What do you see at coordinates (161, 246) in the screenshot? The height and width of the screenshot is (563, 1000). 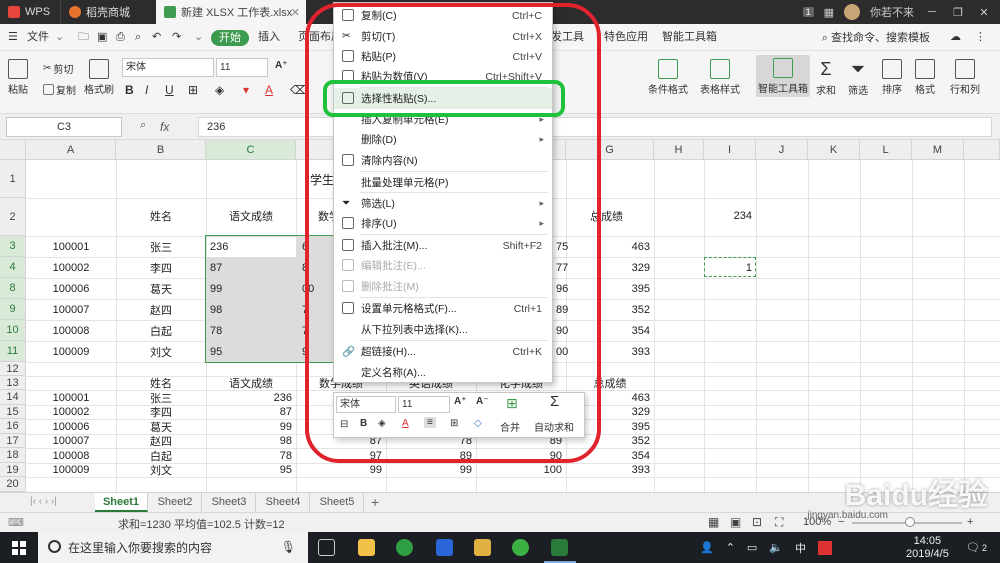 I see `cell-name: 张三` at bounding box center [161, 246].